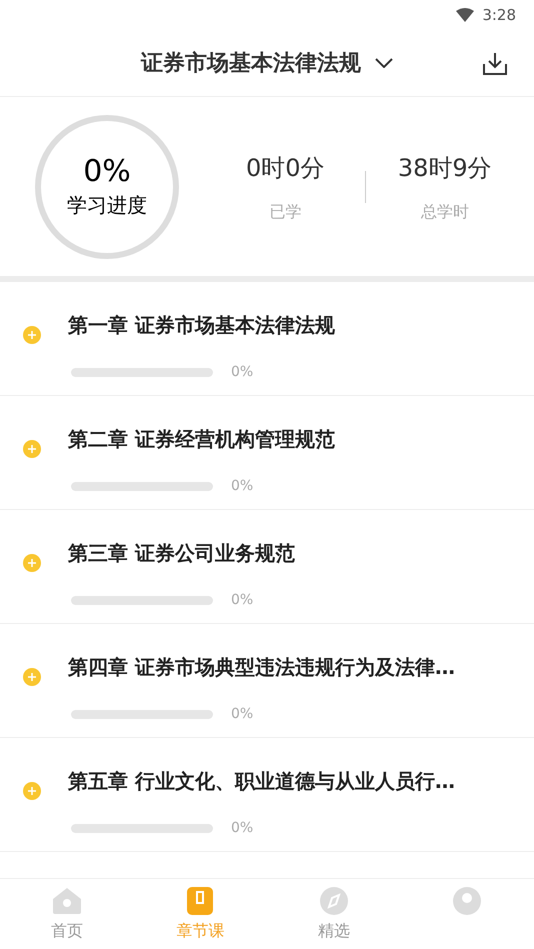 The image size is (534, 949). What do you see at coordinates (285, 168) in the screenshot?
I see `stat-value: 0时0分` at bounding box center [285, 168].